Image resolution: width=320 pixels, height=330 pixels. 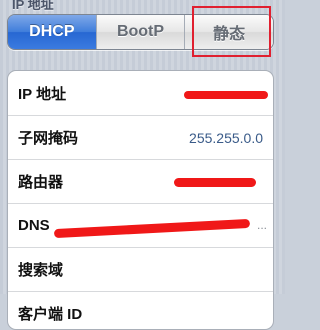 I want to click on subnet-mask-value: 255.255.0.0, so click(x=226, y=137).